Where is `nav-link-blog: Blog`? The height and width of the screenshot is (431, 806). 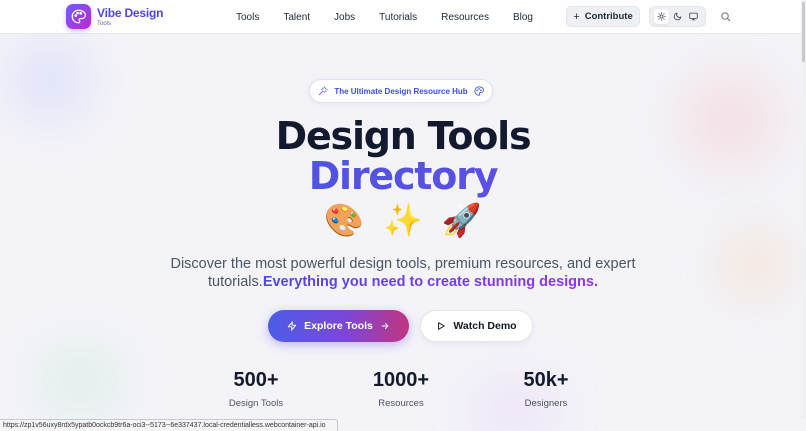
nav-link-blog: Blog is located at coordinates (523, 17).